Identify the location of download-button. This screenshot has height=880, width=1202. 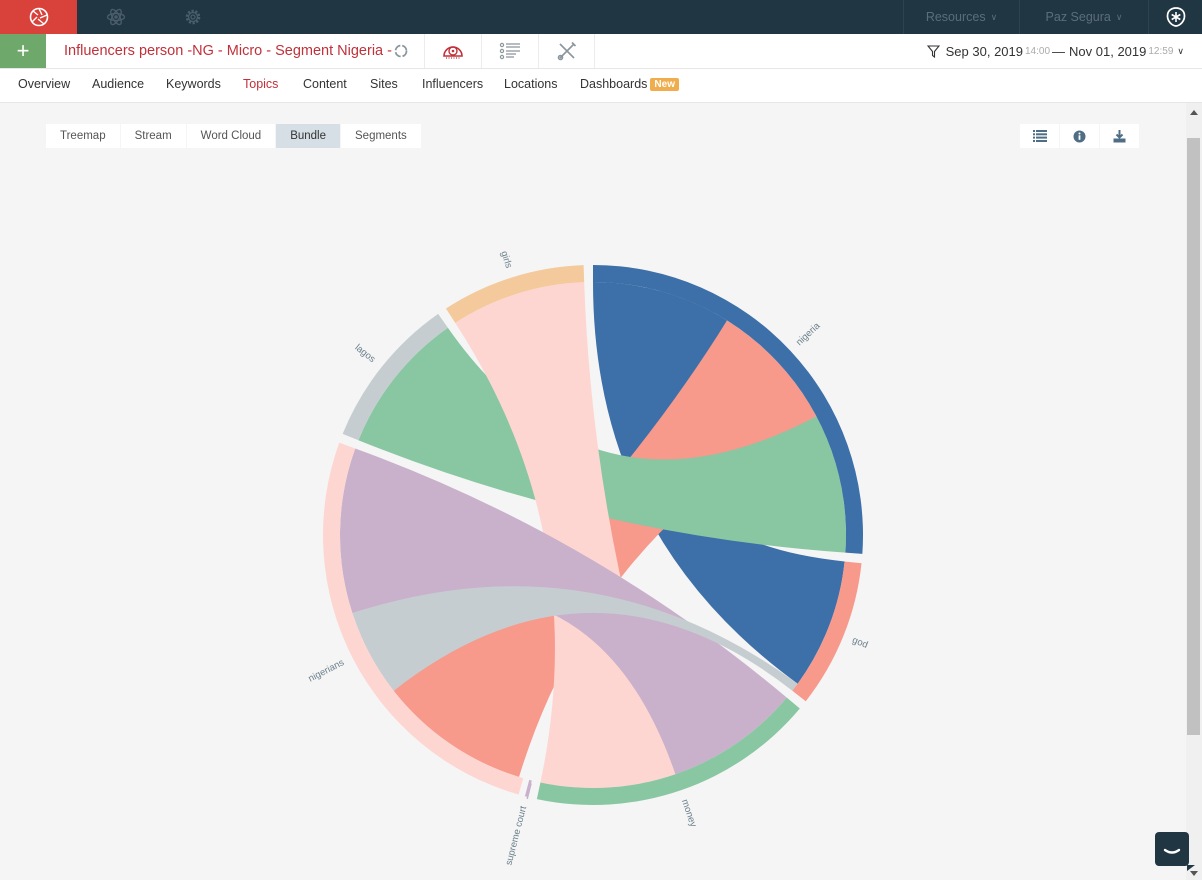
(1119, 136).